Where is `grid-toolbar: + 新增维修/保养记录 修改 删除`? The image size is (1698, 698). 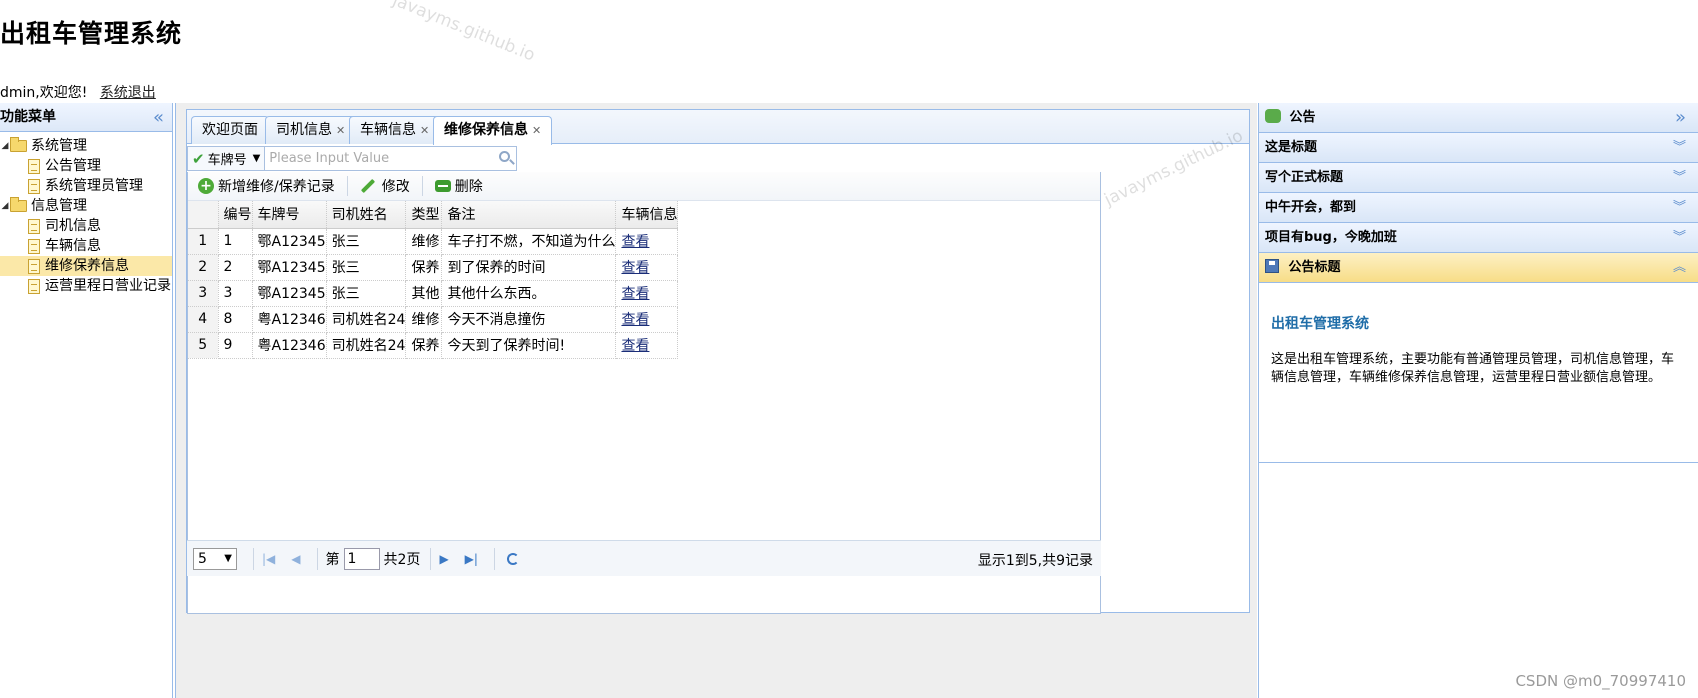
grid-toolbar: + 新增维修/保养记录 修改 删除 is located at coordinates (644, 186).